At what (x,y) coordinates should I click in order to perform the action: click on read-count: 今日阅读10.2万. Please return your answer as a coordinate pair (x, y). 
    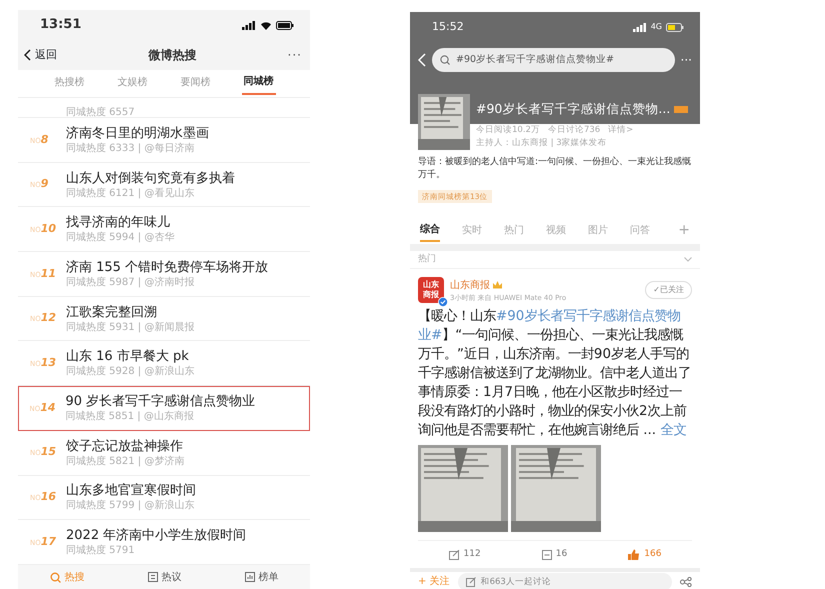
    Looking at the image, I should click on (508, 130).